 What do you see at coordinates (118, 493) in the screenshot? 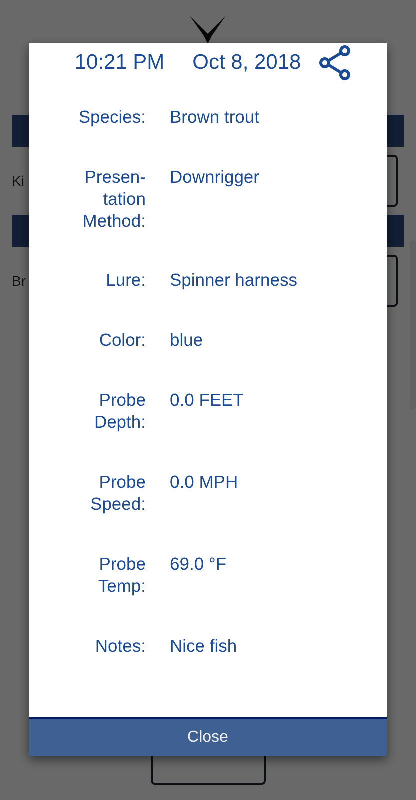
I see `field-label: Probe Speed:` at bounding box center [118, 493].